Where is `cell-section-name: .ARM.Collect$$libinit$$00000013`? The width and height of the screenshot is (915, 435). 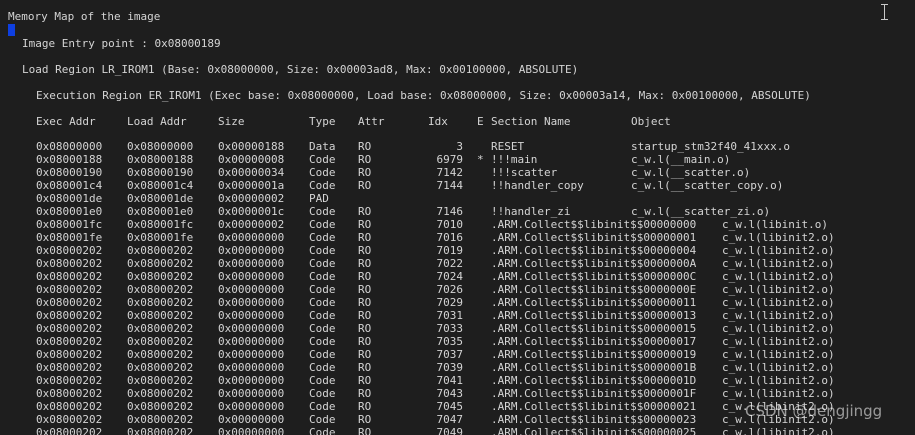 cell-section-name: .ARM.Collect$$libinit$$00000013 is located at coordinates (594, 315).